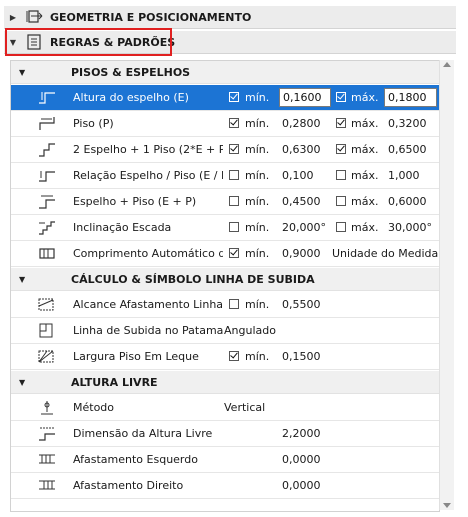 Image resolution: width=468 pixels, height=517 pixels. Describe the element at coordinates (225, 357) in the screenshot. I see `row-largura-leque: Largura Piso Em Leque mín. 0,1500` at that location.